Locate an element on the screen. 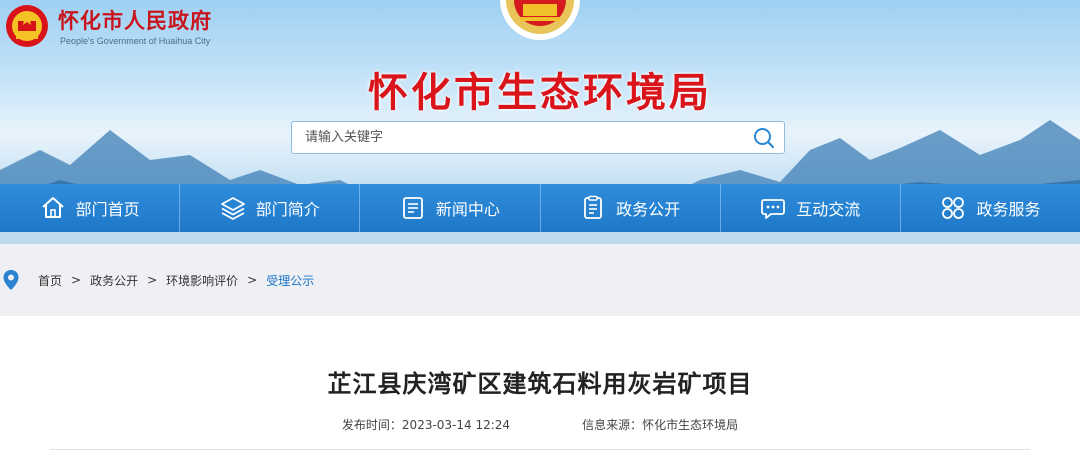 This screenshot has height=456, width=1080. breadcrumb-current: 受理公示 is located at coordinates (290, 280).